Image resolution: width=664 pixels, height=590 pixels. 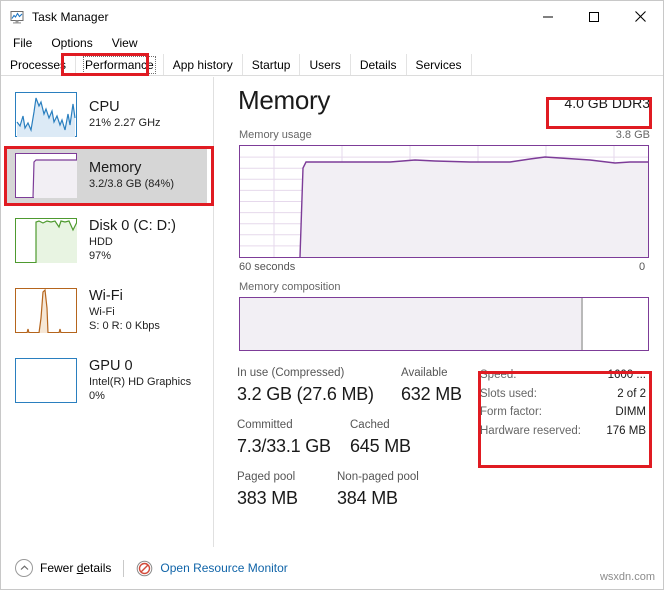 I want to click on stat-committed: Committed 7.3/33.1 GB, so click(x=284, y=438).